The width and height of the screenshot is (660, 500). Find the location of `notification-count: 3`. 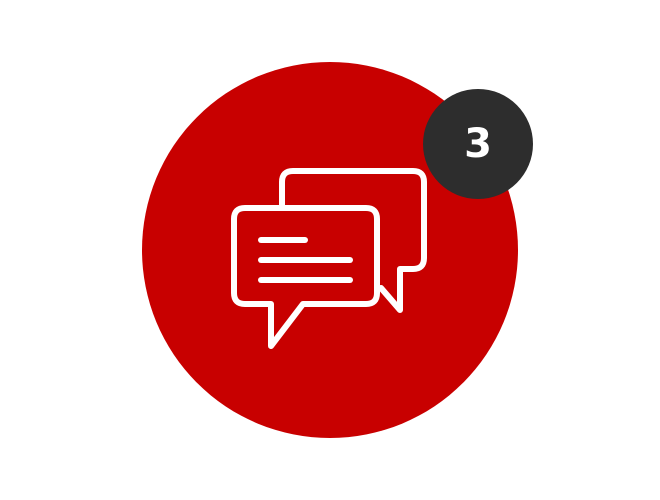

notification-count: 3 is located at coordinates (478, 144).